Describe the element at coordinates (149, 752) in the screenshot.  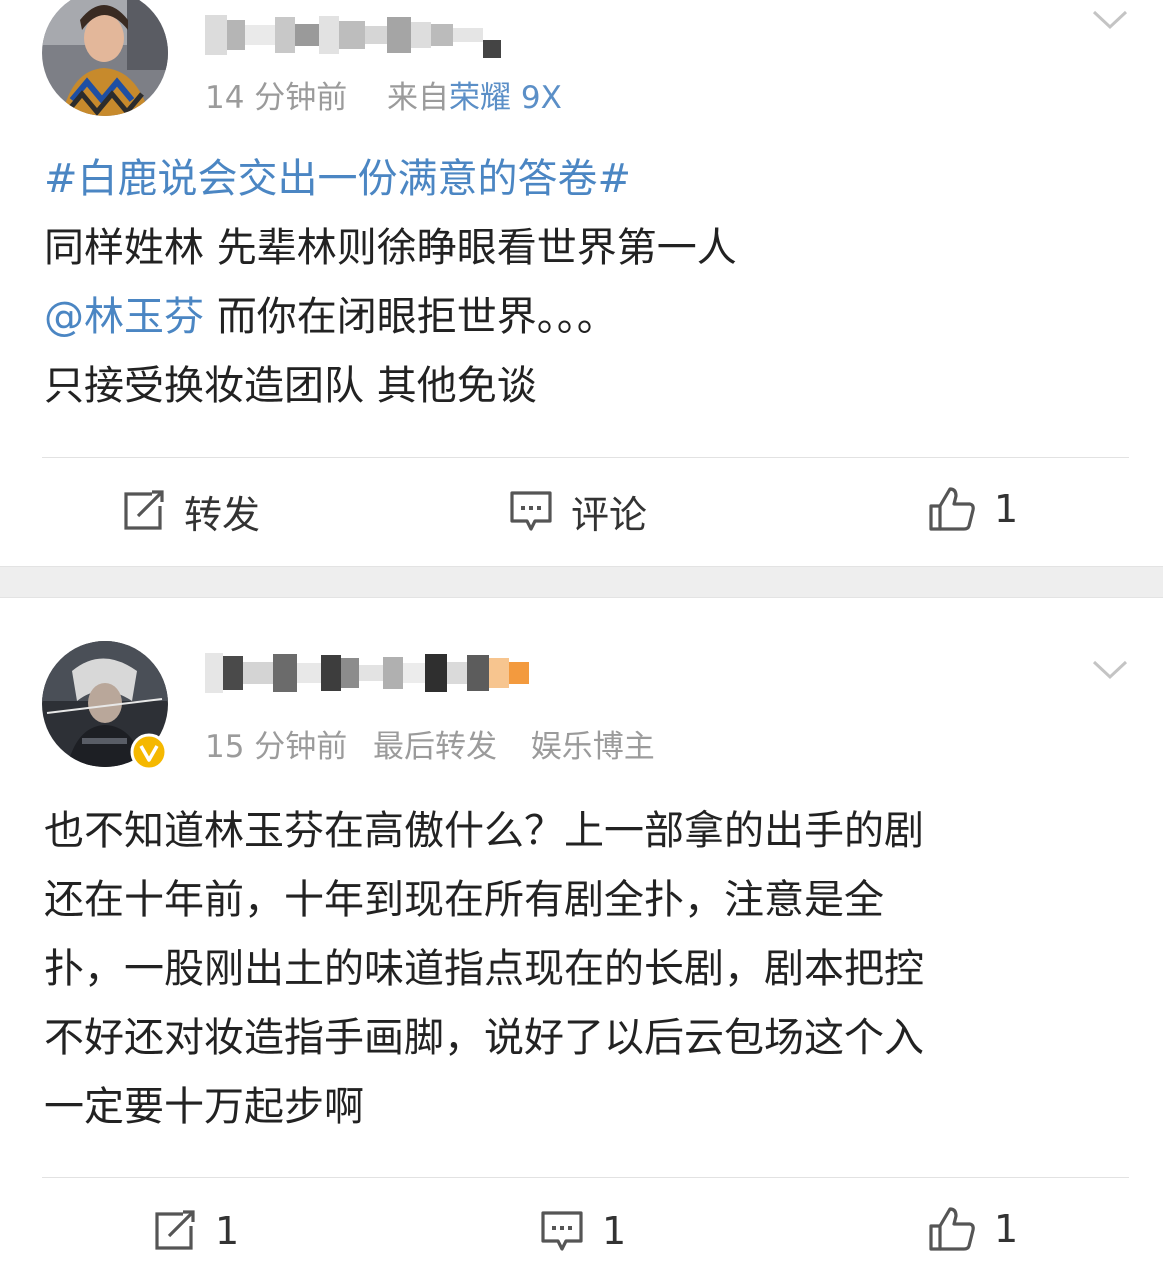
I see `verified-badge-icon` at that location.